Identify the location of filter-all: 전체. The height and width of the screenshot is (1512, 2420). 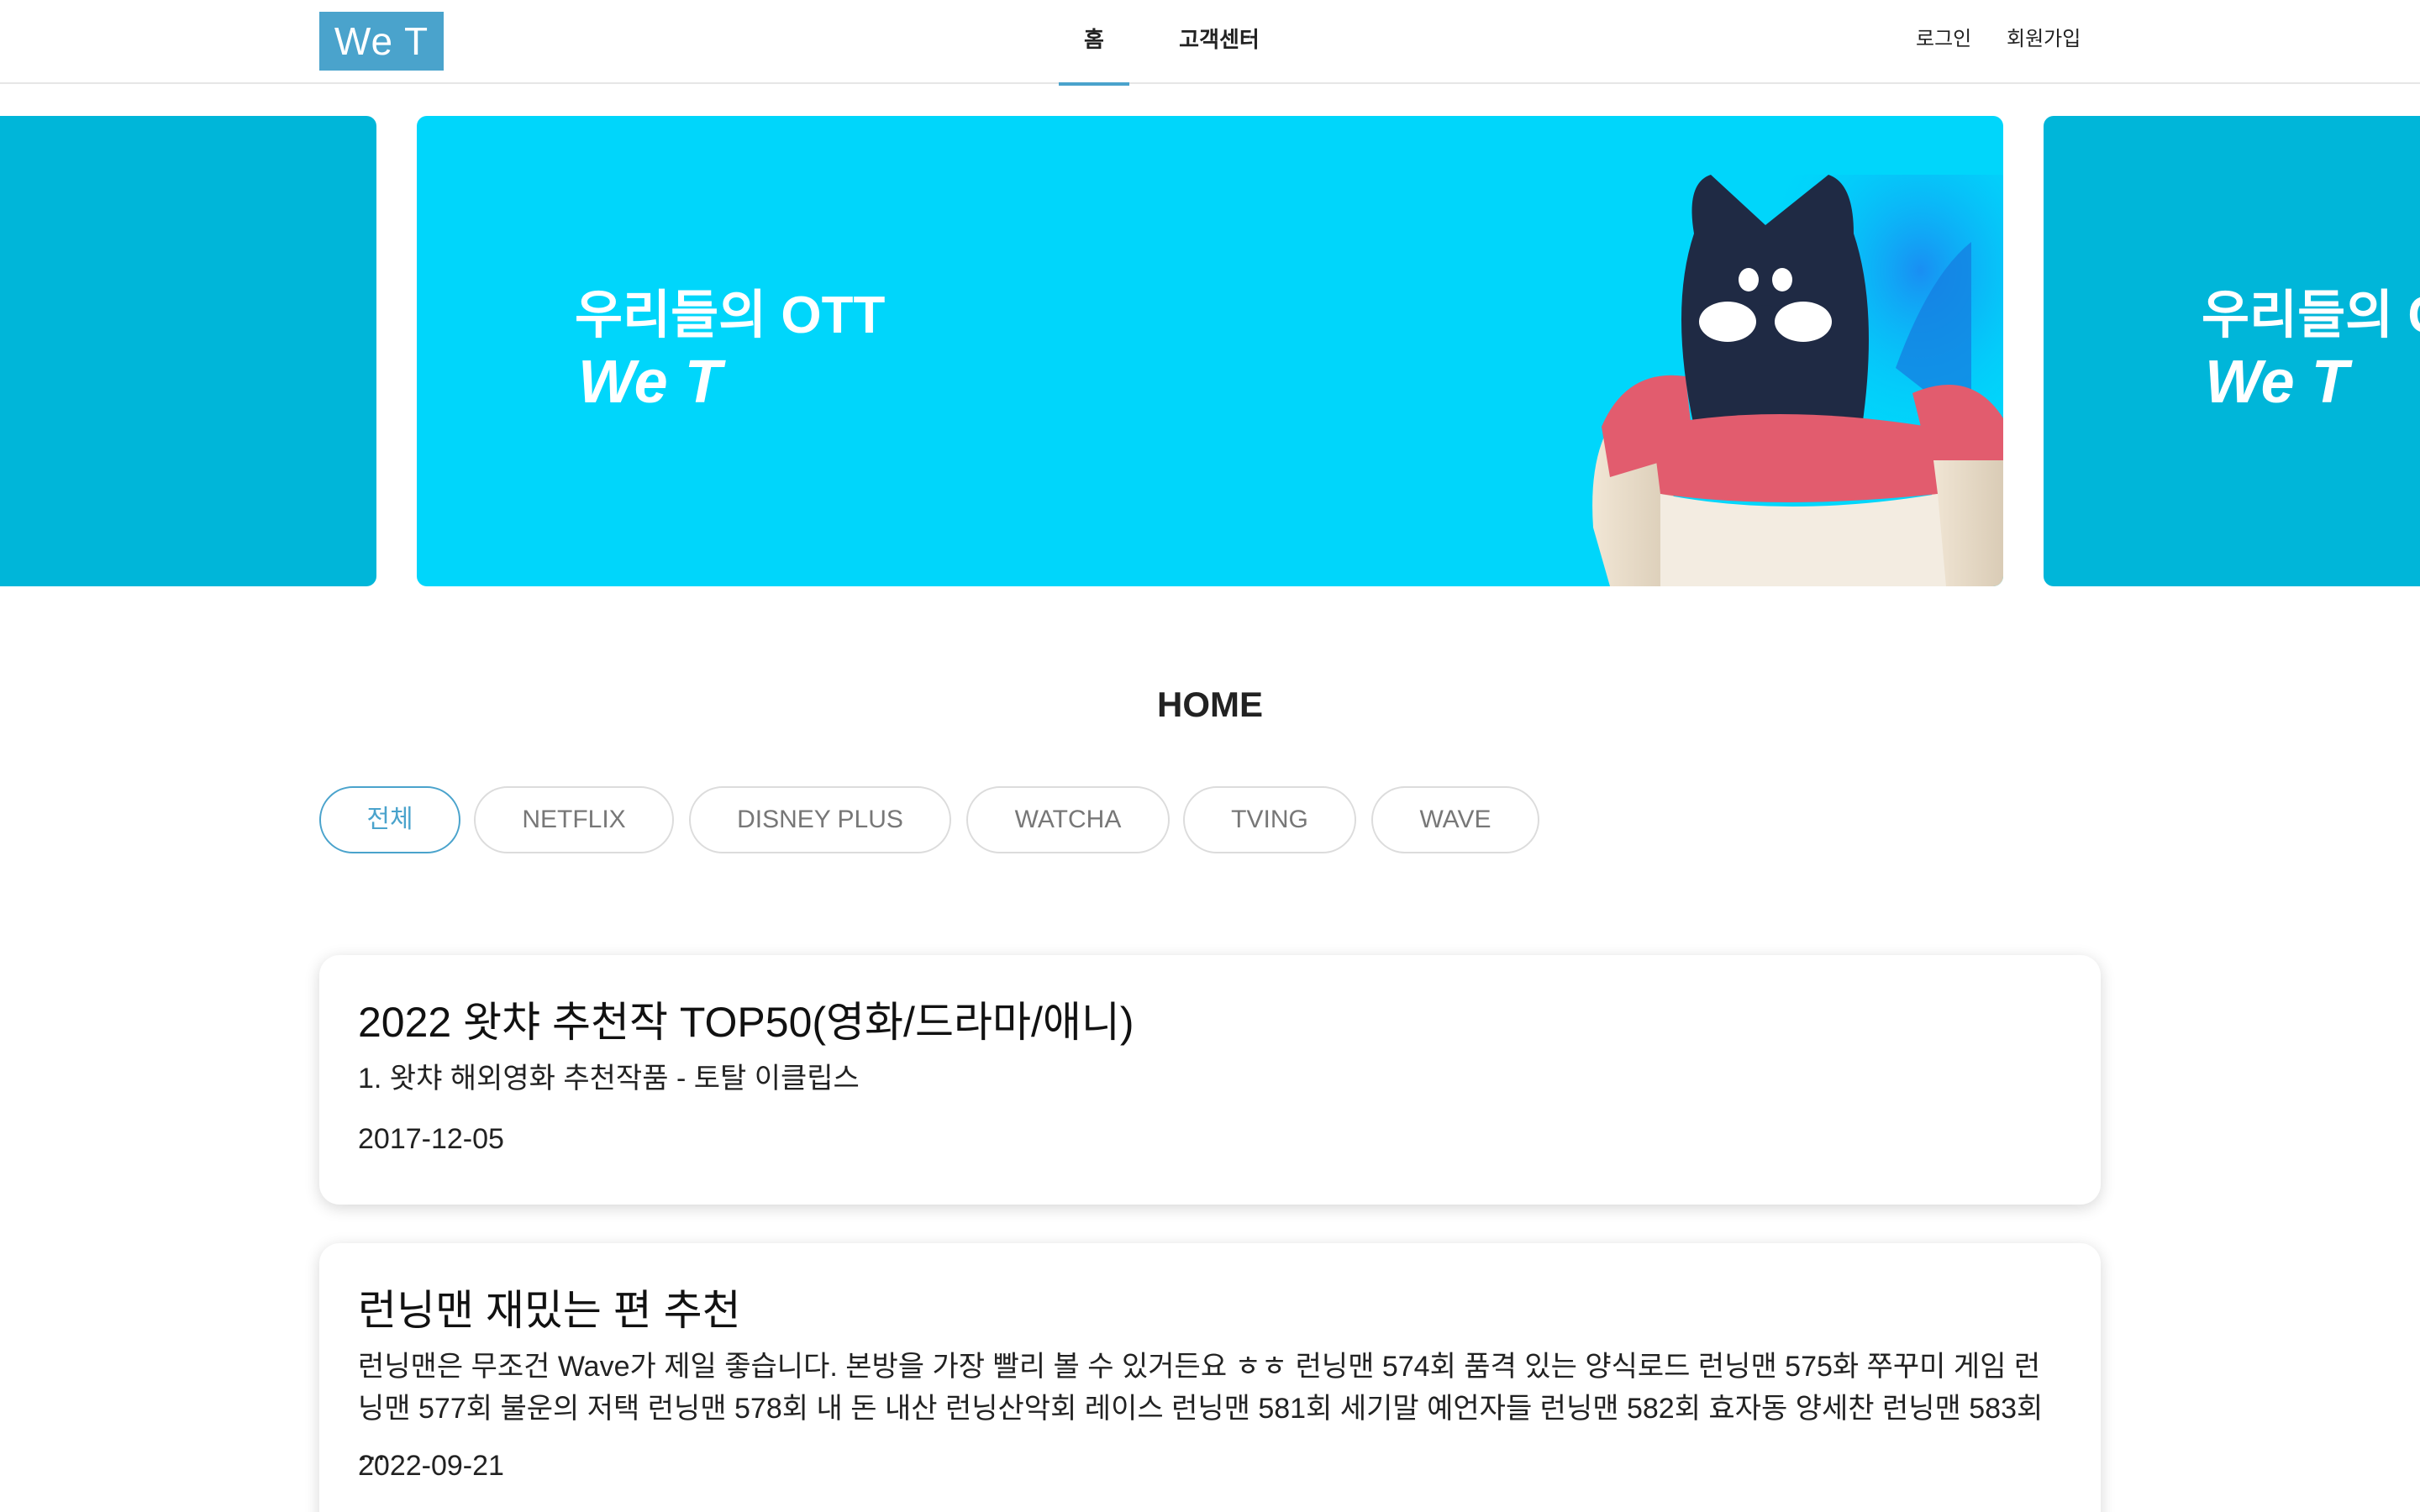
(390, 819).